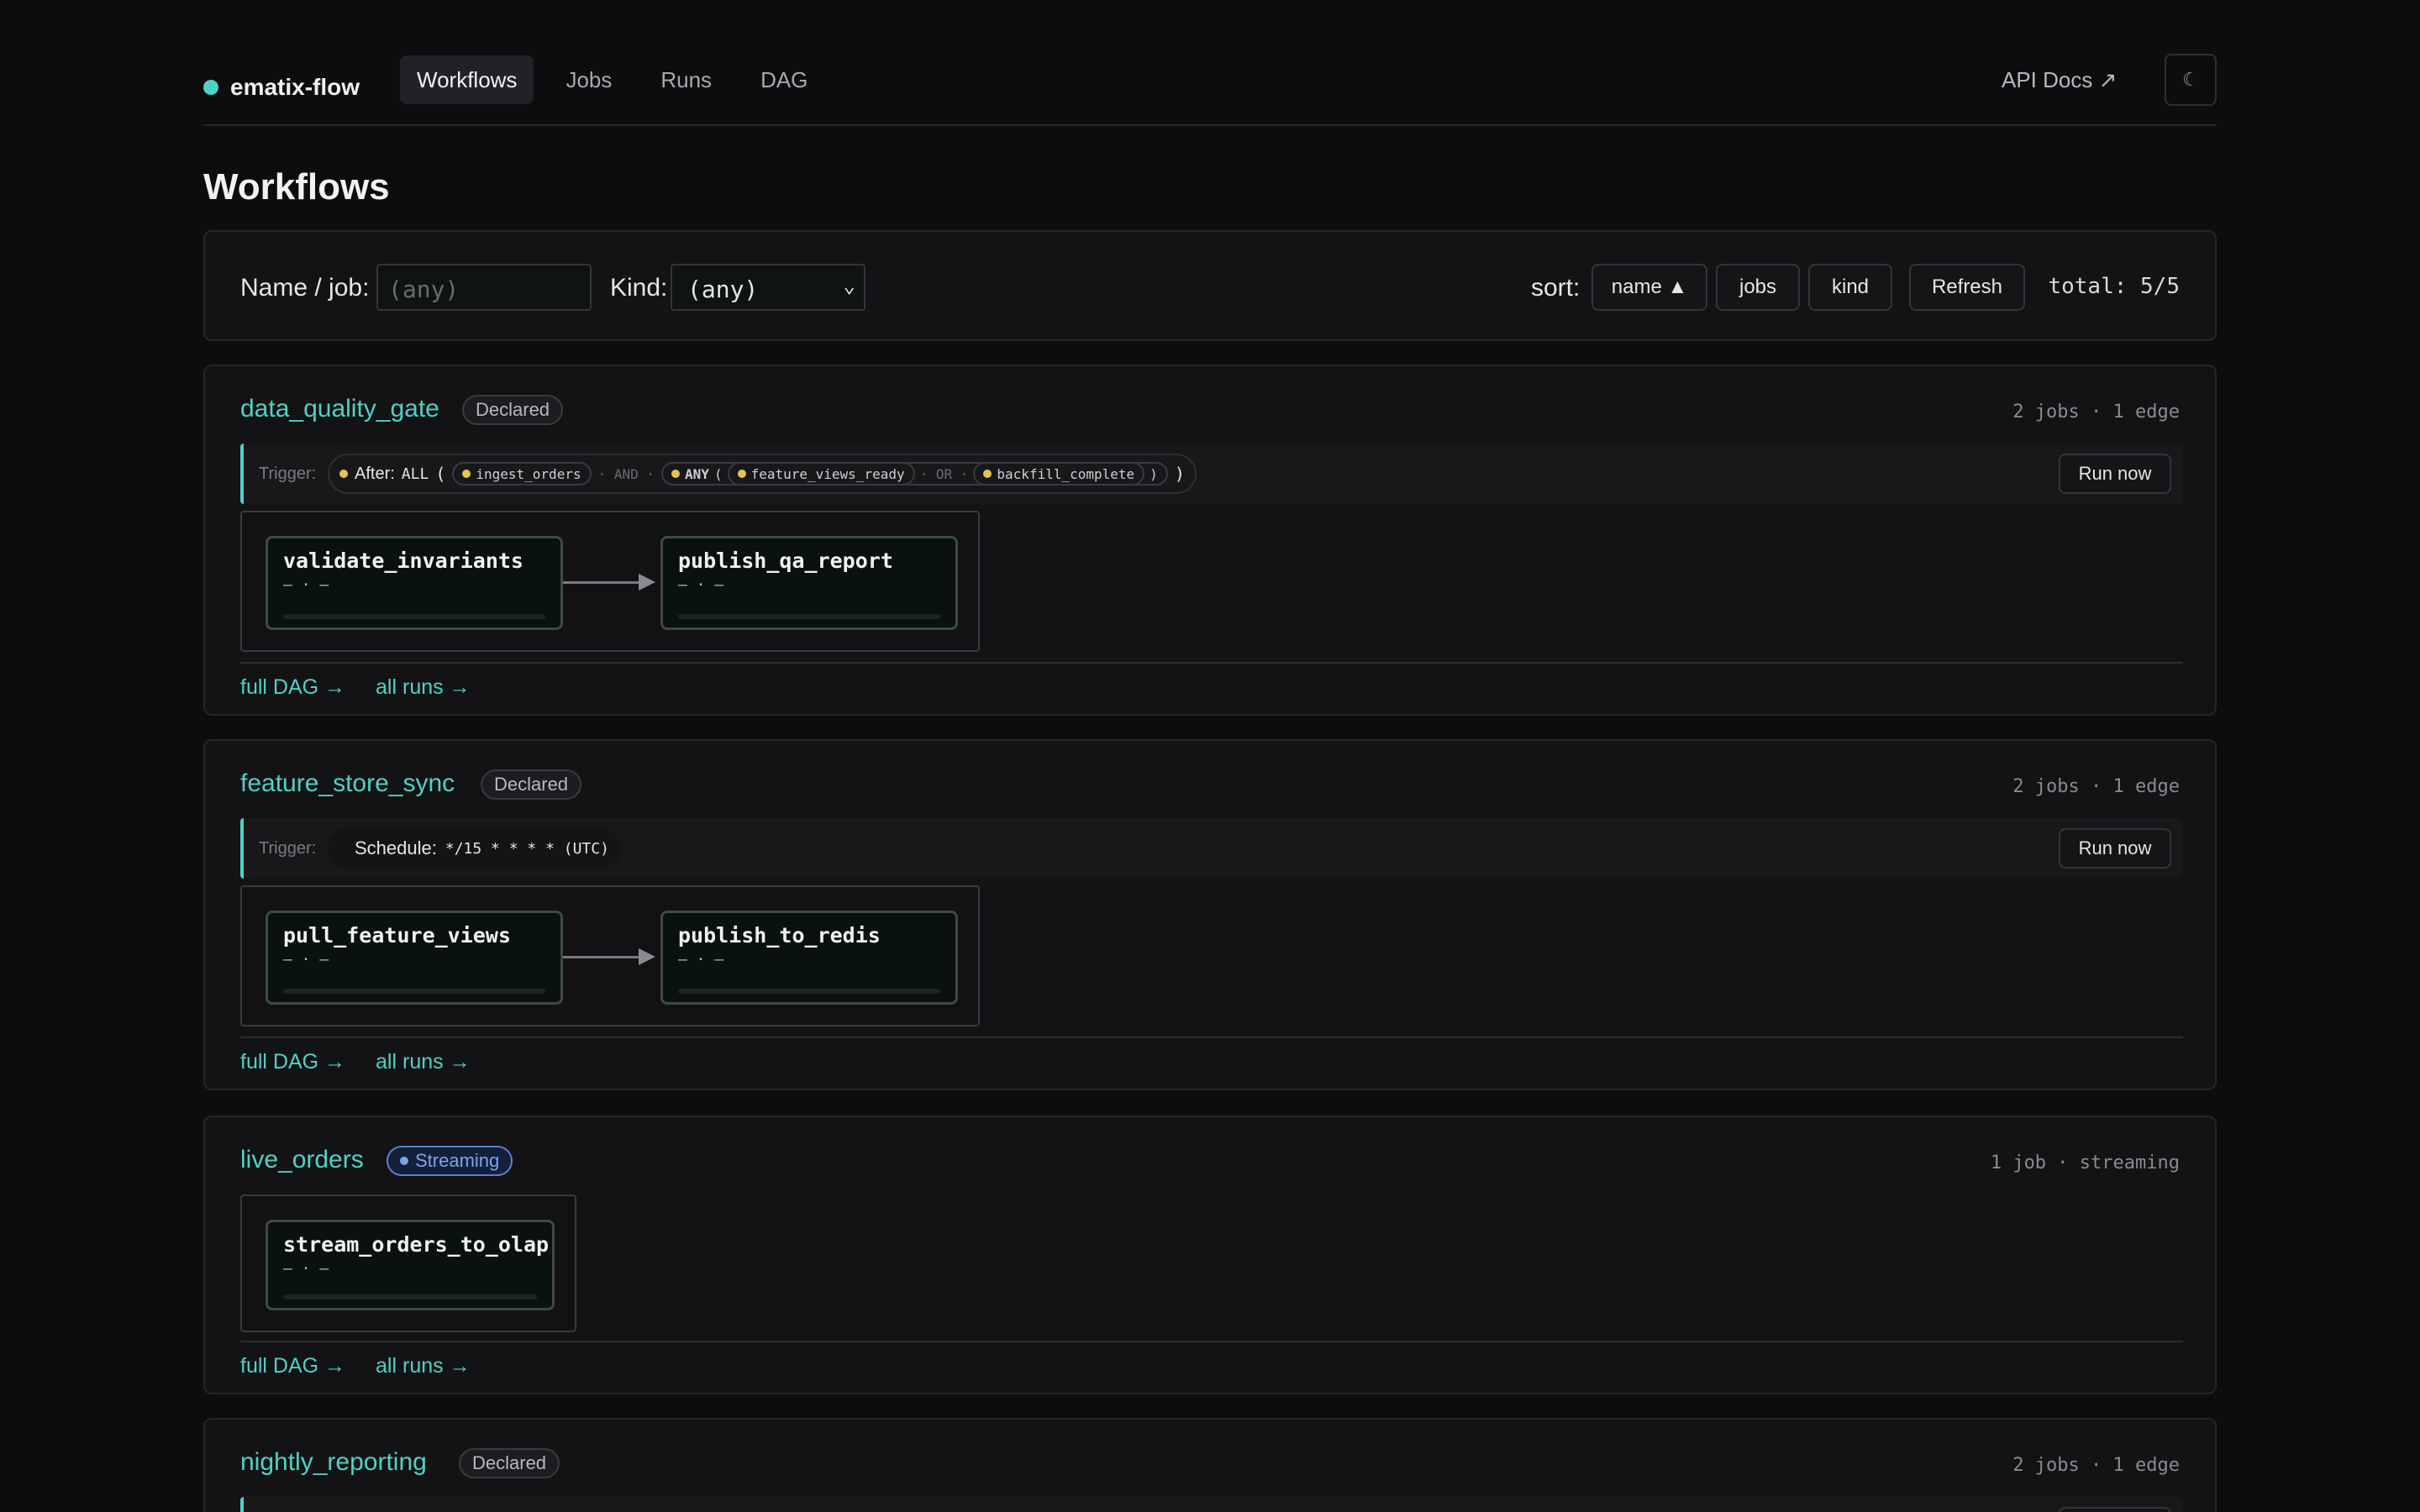 The image size is (2420, 1512). I want to click on workflow-name: data_quality_gate, so click(339, 409).